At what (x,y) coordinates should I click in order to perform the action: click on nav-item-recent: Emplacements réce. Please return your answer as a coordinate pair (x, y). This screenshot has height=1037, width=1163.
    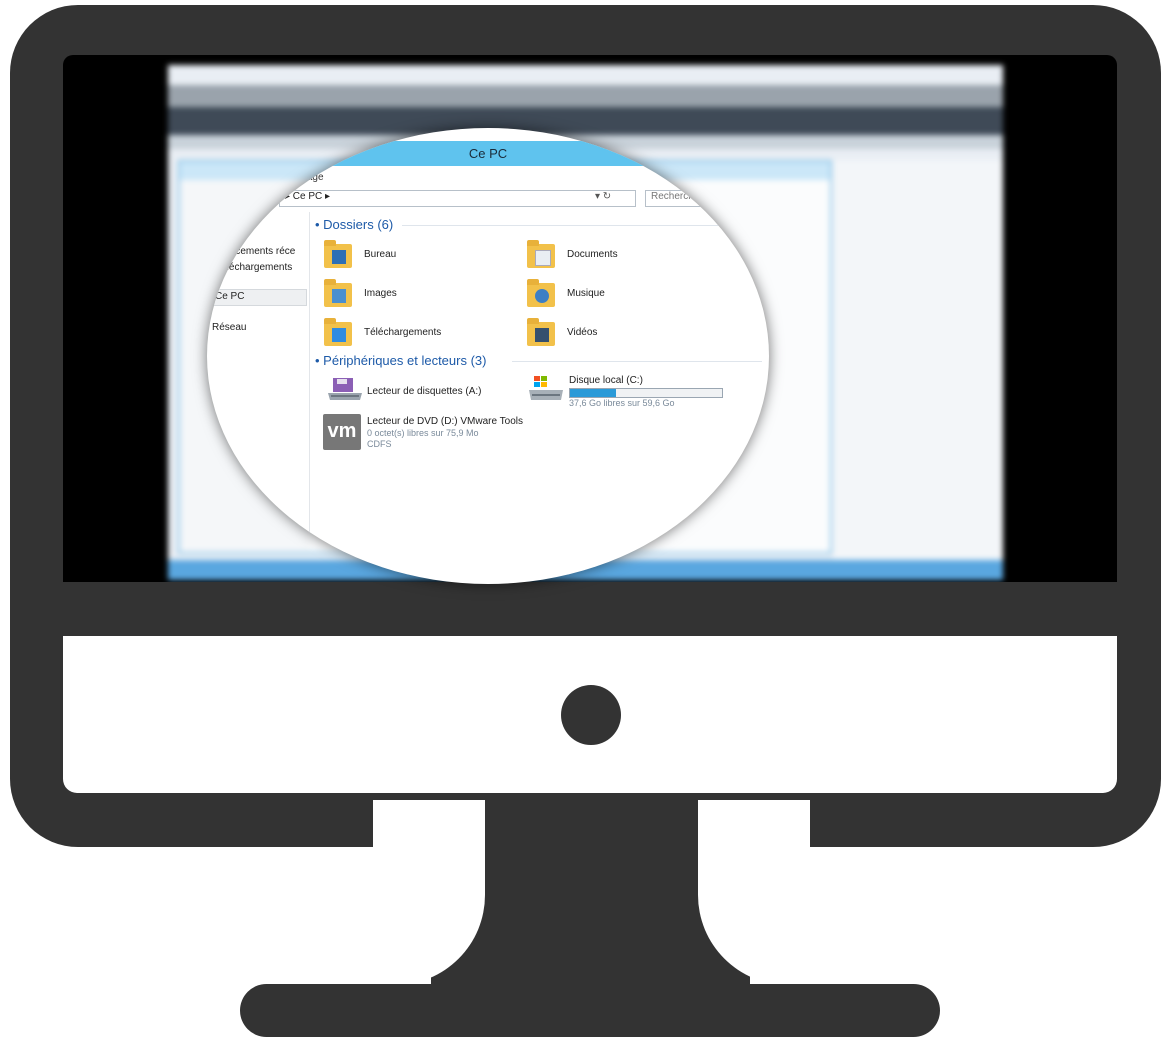
    Looking at the image, I should click on (251, 251).